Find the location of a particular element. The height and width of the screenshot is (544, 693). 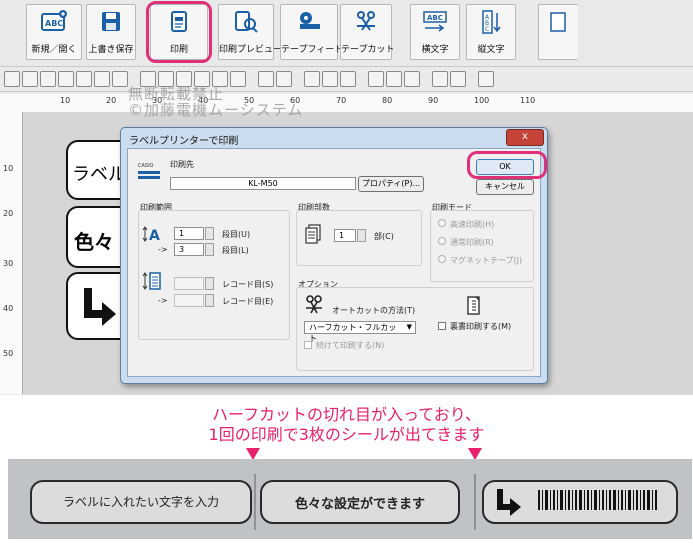

order-icon is located at coordinates (348, 79).